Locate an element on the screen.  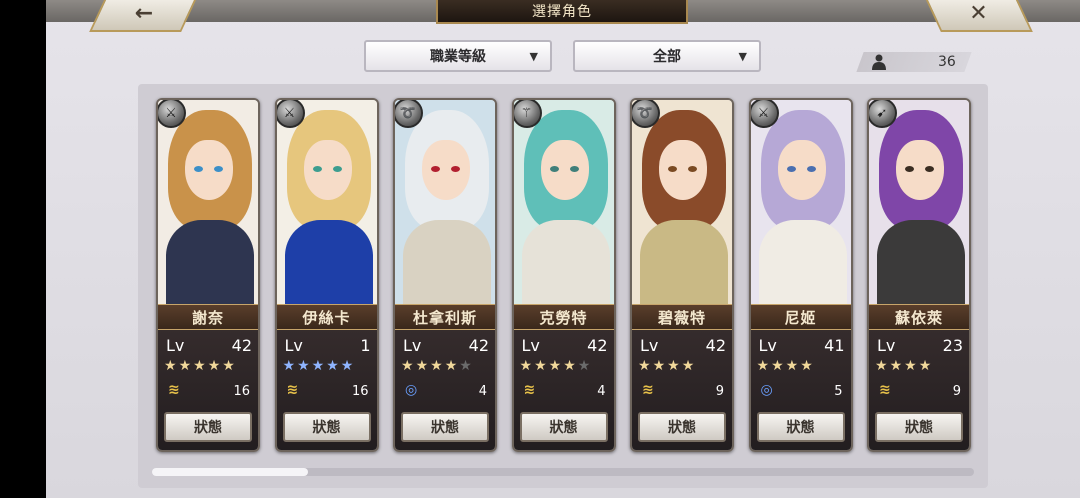
class-emblem-icon: ➰ is located at coordinates (646, 114).